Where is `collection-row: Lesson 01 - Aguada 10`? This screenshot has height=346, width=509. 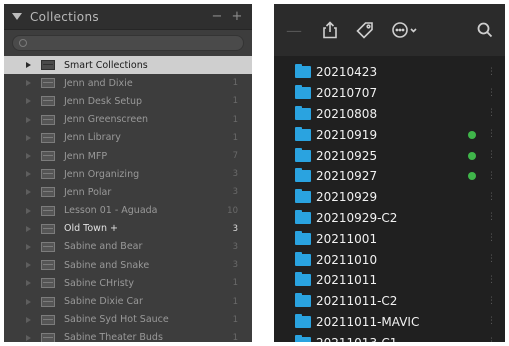 collection-row: Lesson 01 - Aguada 10 is located at coordinates (128, 211).